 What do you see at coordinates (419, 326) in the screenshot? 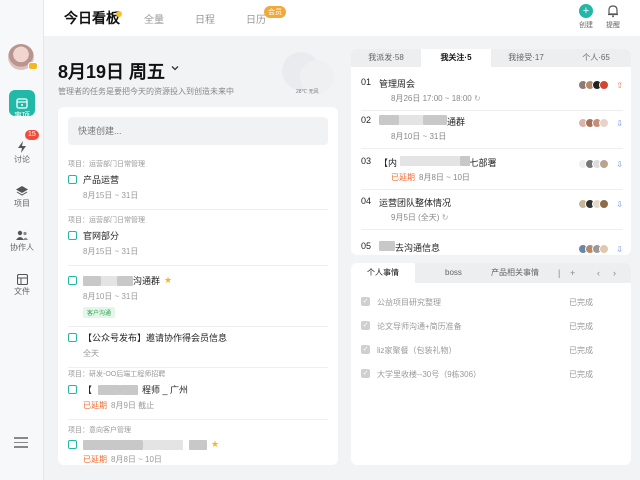
I see `todo-title: 论文导师沟通+简历准备` at bounding box center [419, 326].